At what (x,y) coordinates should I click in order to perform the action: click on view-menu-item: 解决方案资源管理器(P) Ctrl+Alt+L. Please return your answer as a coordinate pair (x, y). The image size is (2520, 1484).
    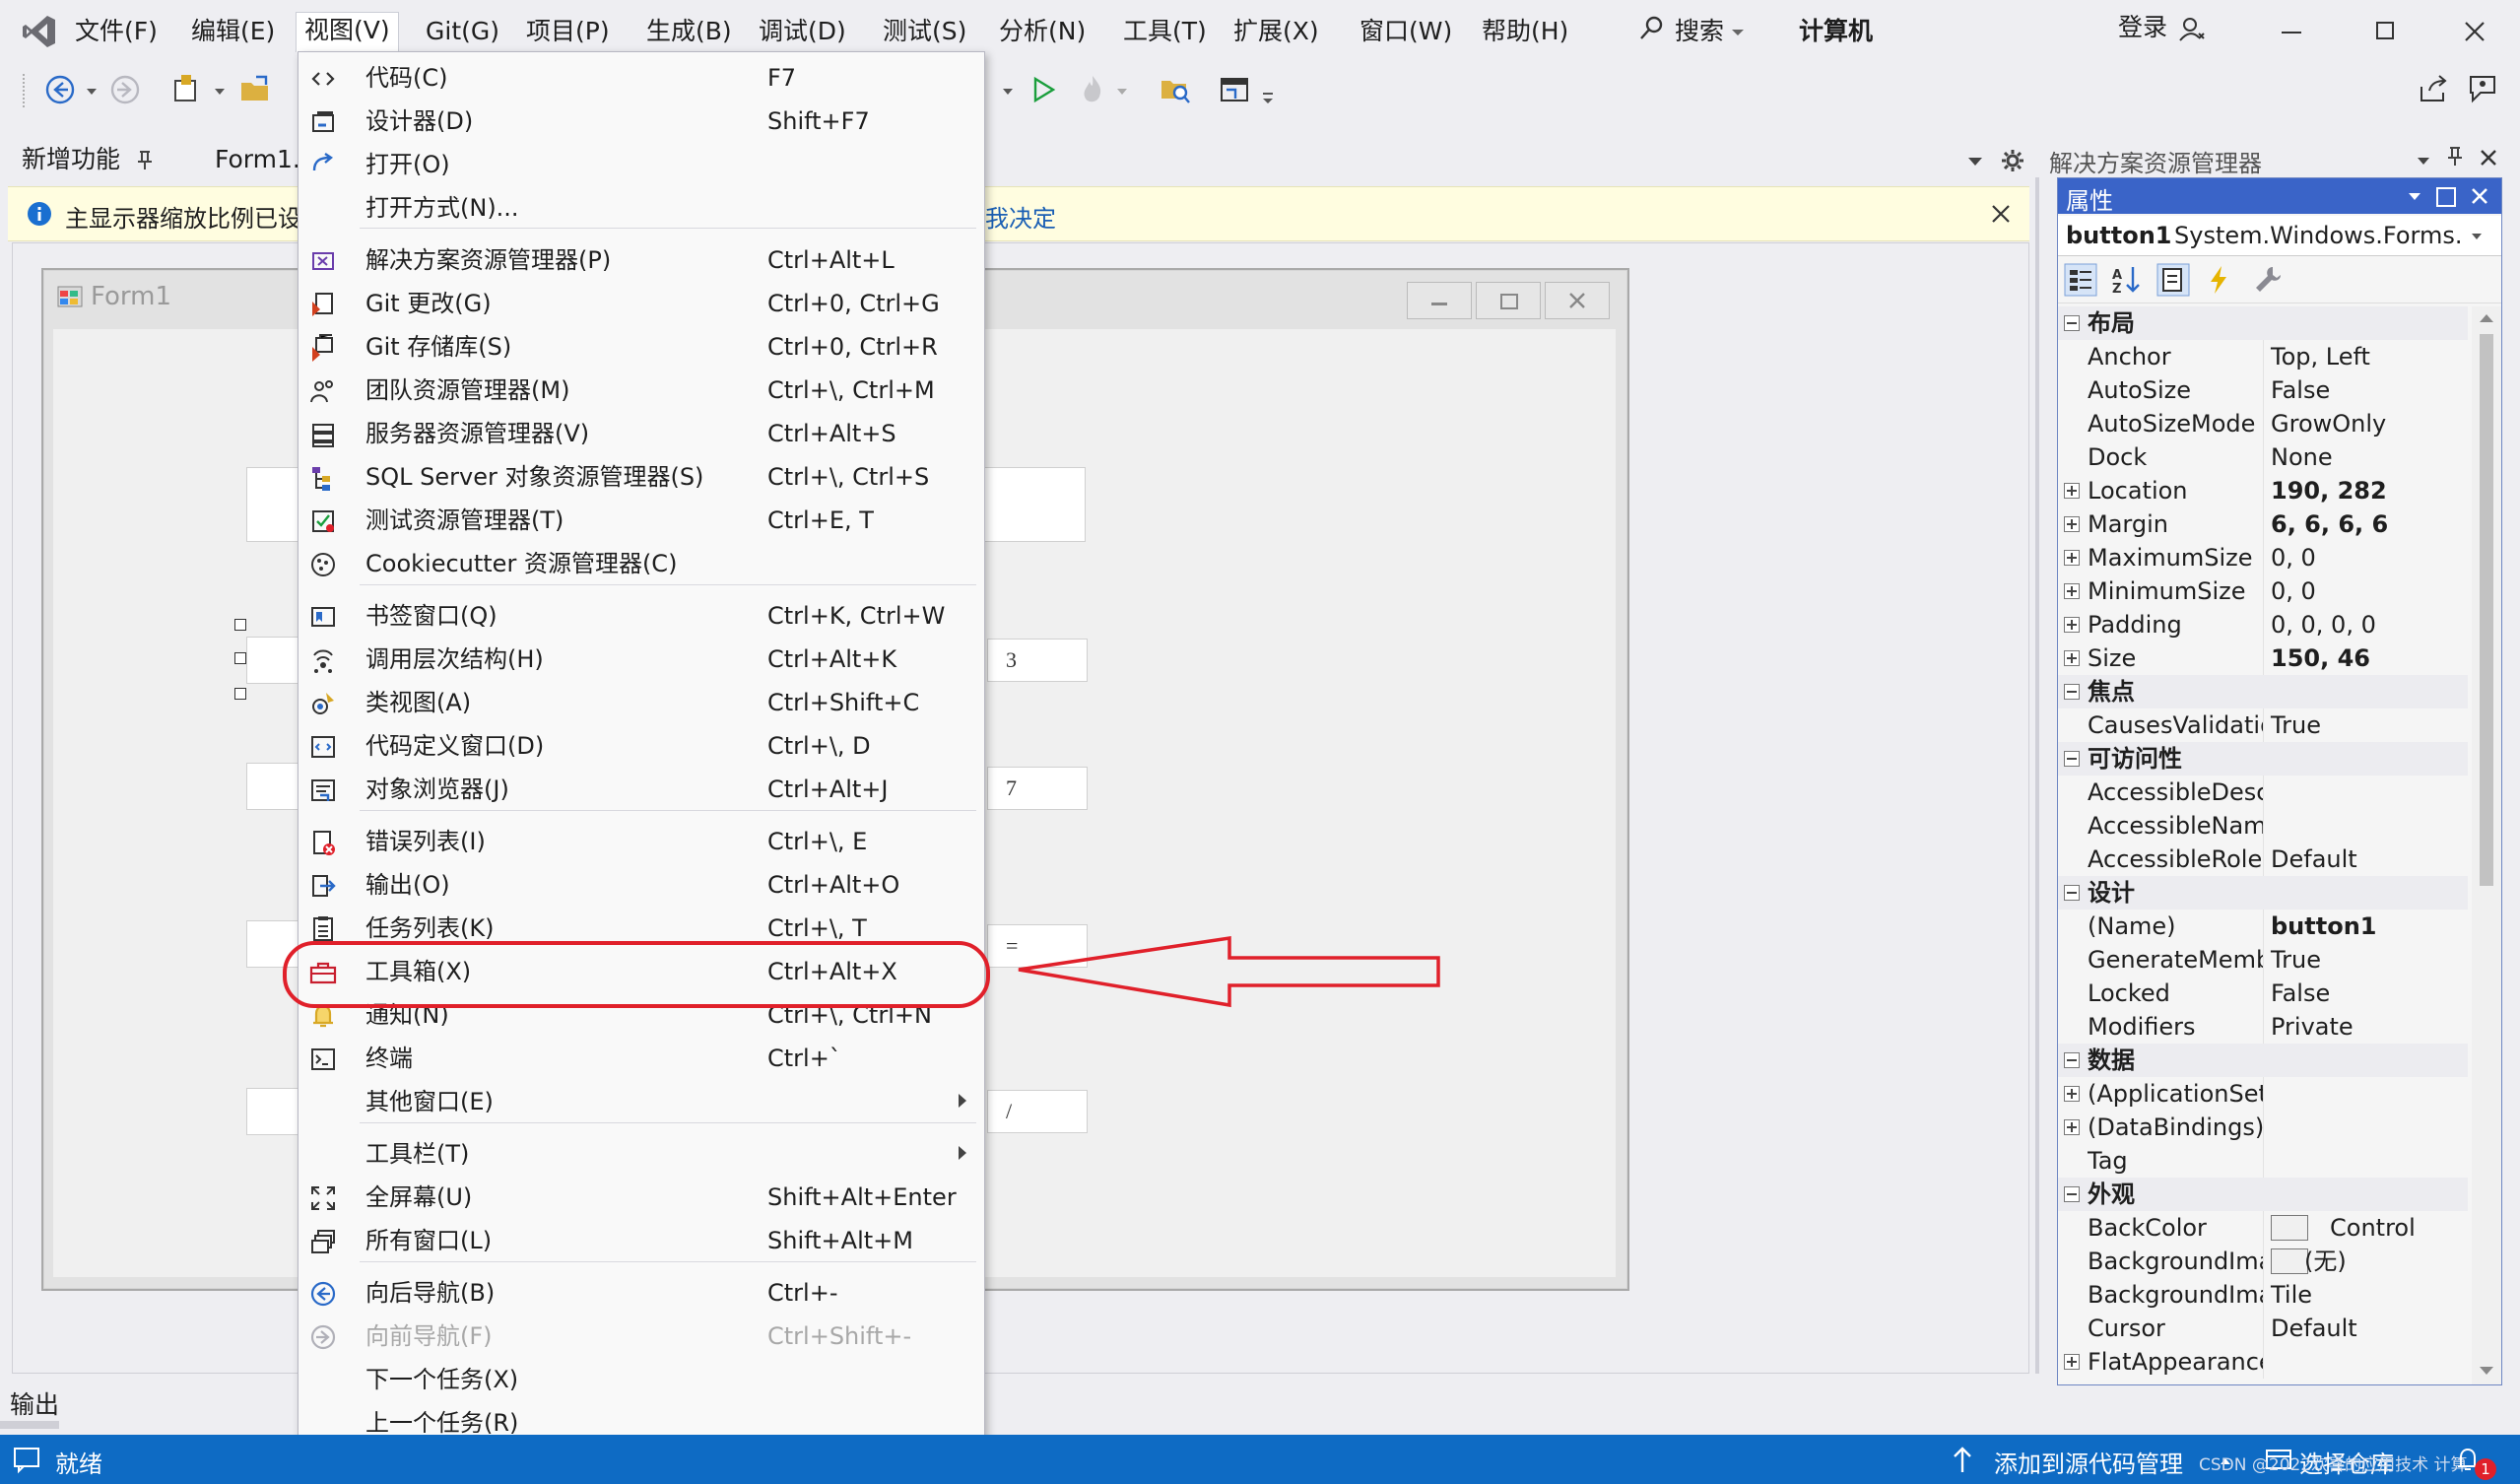
    Looking at the image, I should click on (641, 260).